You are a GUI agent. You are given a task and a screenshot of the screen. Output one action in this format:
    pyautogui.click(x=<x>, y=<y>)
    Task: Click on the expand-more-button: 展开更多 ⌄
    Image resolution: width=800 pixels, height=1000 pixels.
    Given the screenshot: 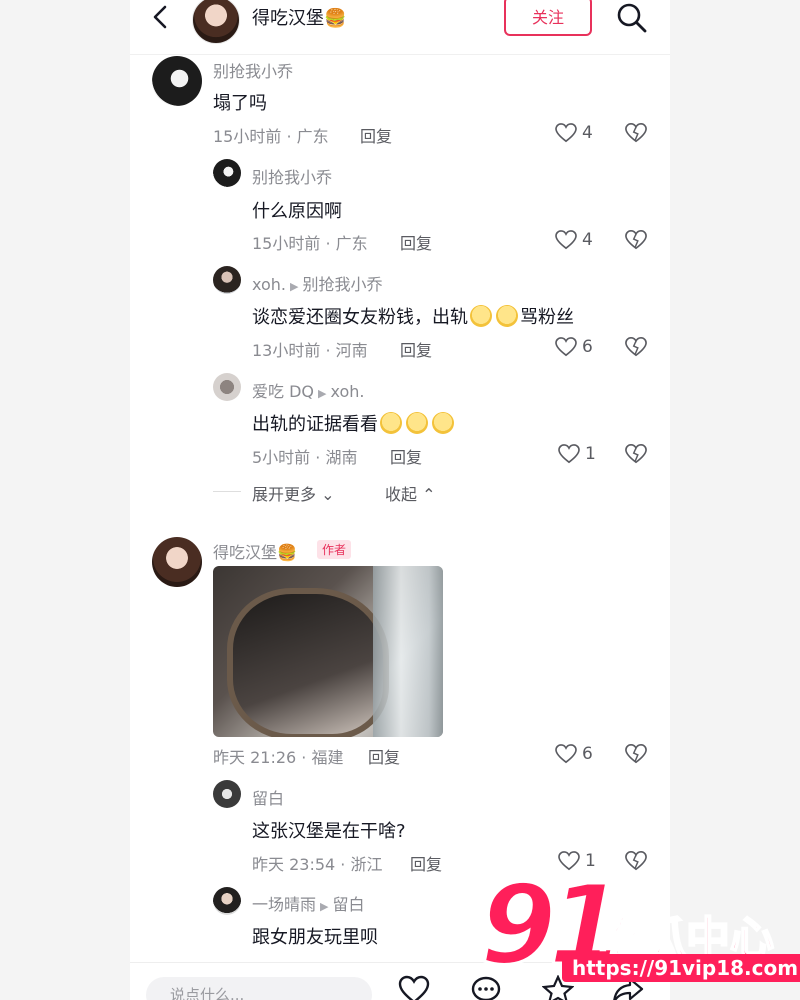 What is the action you would take?
    pyautogui.click(x=293, y=493)
    